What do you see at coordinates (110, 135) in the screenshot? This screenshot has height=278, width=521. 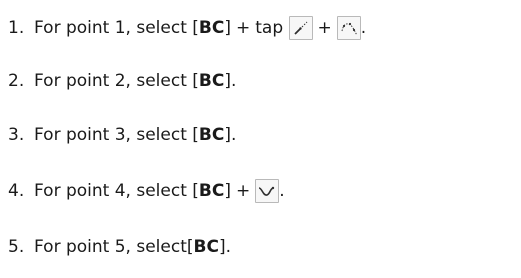 I see `step-text: For point 3, select` at bounding box center [110, 135].